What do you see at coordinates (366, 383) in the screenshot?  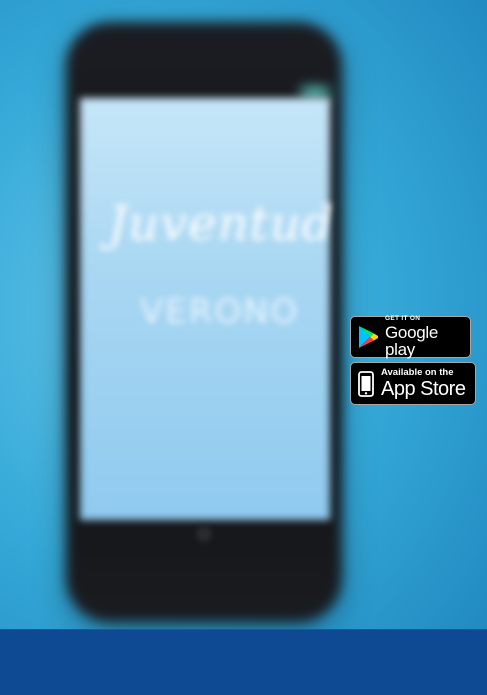 I see `apple-icon` at bounding box center [366, 383].